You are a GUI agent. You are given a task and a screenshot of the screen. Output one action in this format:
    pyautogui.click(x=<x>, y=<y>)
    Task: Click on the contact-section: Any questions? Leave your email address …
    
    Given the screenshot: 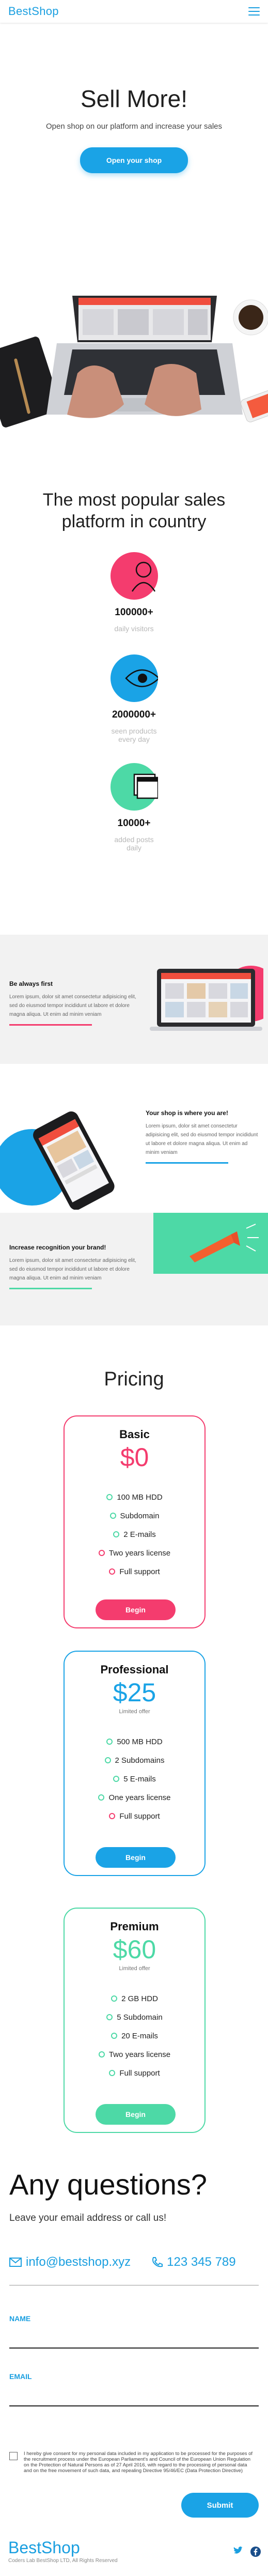 What is the action you would take?
    pyautogui.click(x=134, y=2343)
    